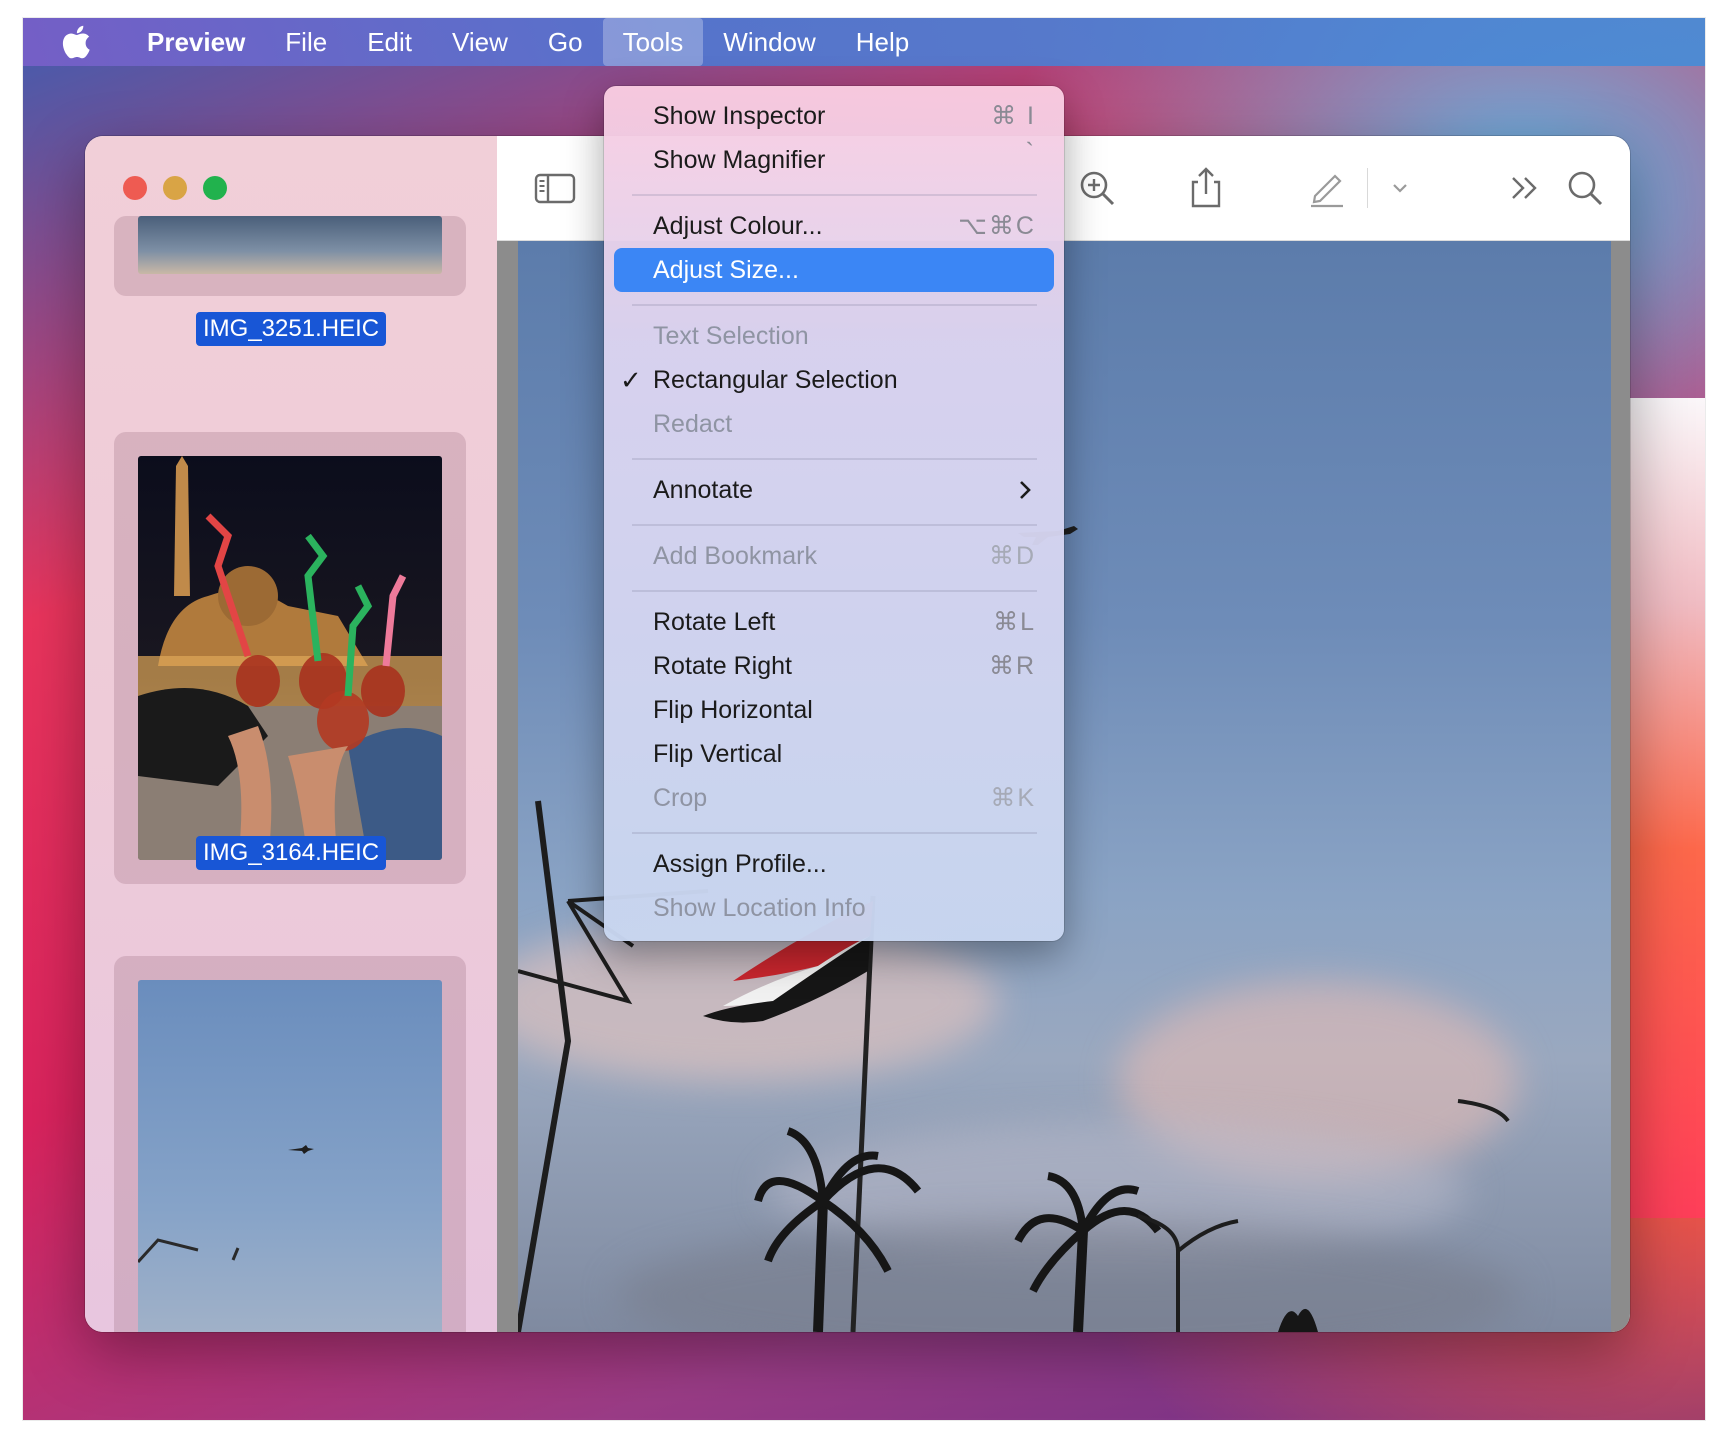 Image resolution: width=1722 pixels, height=1440 pixels. What do you see at coordinates (291, 853) in the screenshot?
I see `thumbnail-filename: IMG_3164.HEIC` at bounding box center [291, 853].